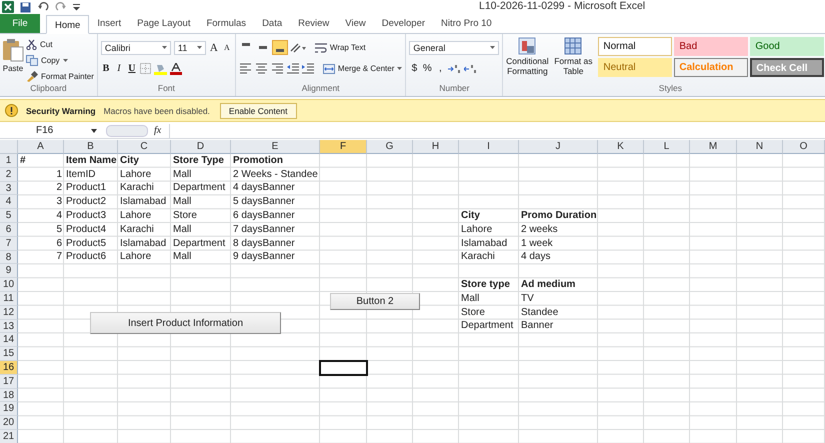 Image resolution: width=825 pixels, height=443 pixels. What do you see at coordinates (471, 69) in the screenshot?
I see `decrease-decimal-icon` at bounding box center [471, 69].